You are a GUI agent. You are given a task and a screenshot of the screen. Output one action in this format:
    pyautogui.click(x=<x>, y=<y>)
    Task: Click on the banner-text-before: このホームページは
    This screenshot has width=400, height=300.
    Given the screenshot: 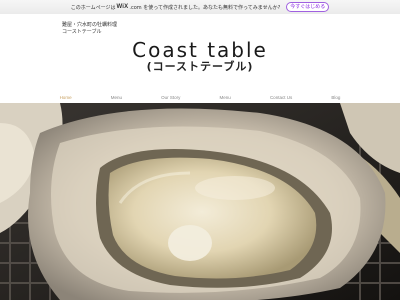 What is the action you would take?
    pyautogui.click(x=93, y=7)
    